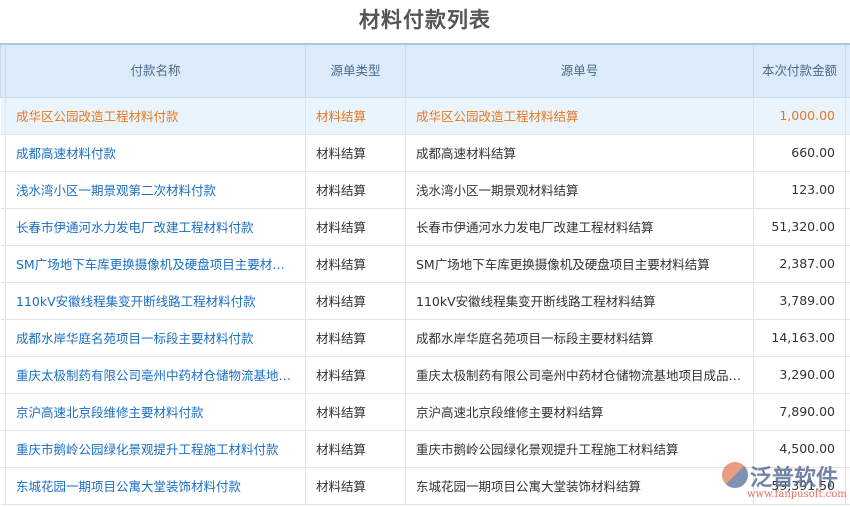 This screenshot has width=850, height=507. Describe the element at coordinates (579, 70) in the screenshot. I see `header-source: 源单号` at that location.